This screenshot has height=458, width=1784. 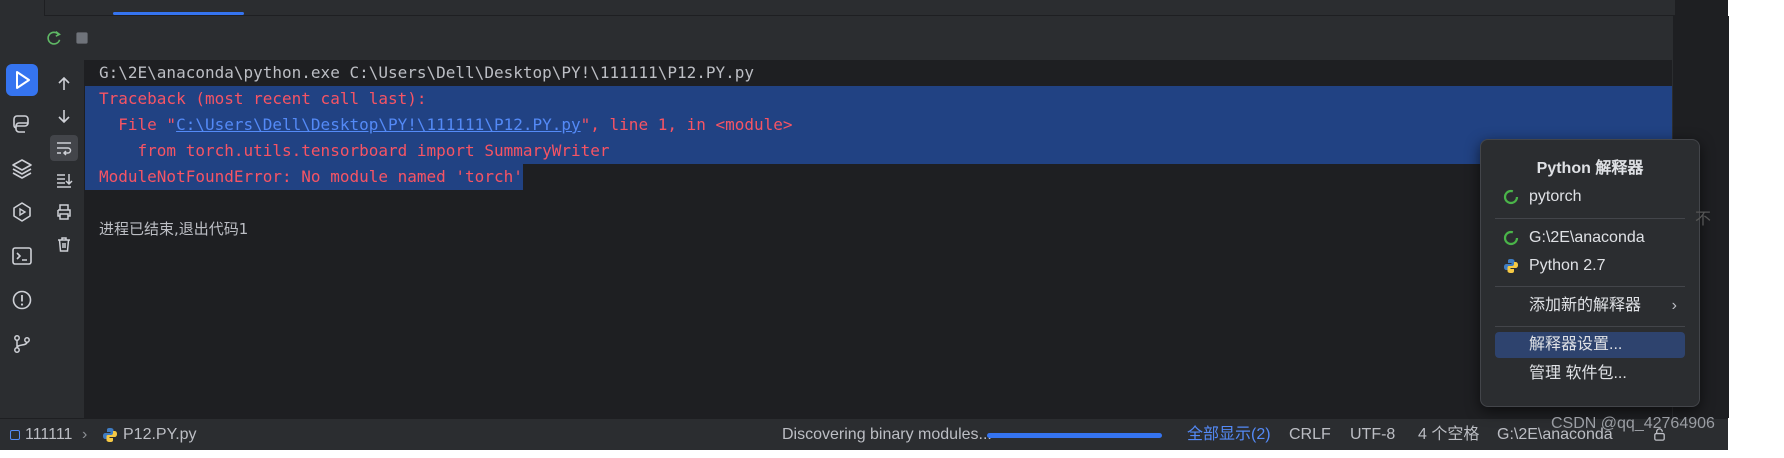 I want to click on print-button, so click(x=64, y=212).